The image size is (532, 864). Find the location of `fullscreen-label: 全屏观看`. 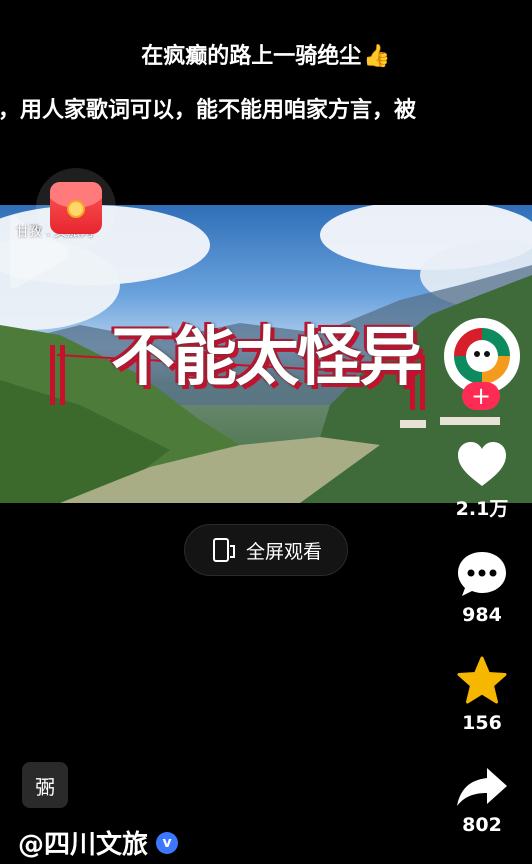

fullscreen-label: 全屏观看 is located at coordinates (283, 551).